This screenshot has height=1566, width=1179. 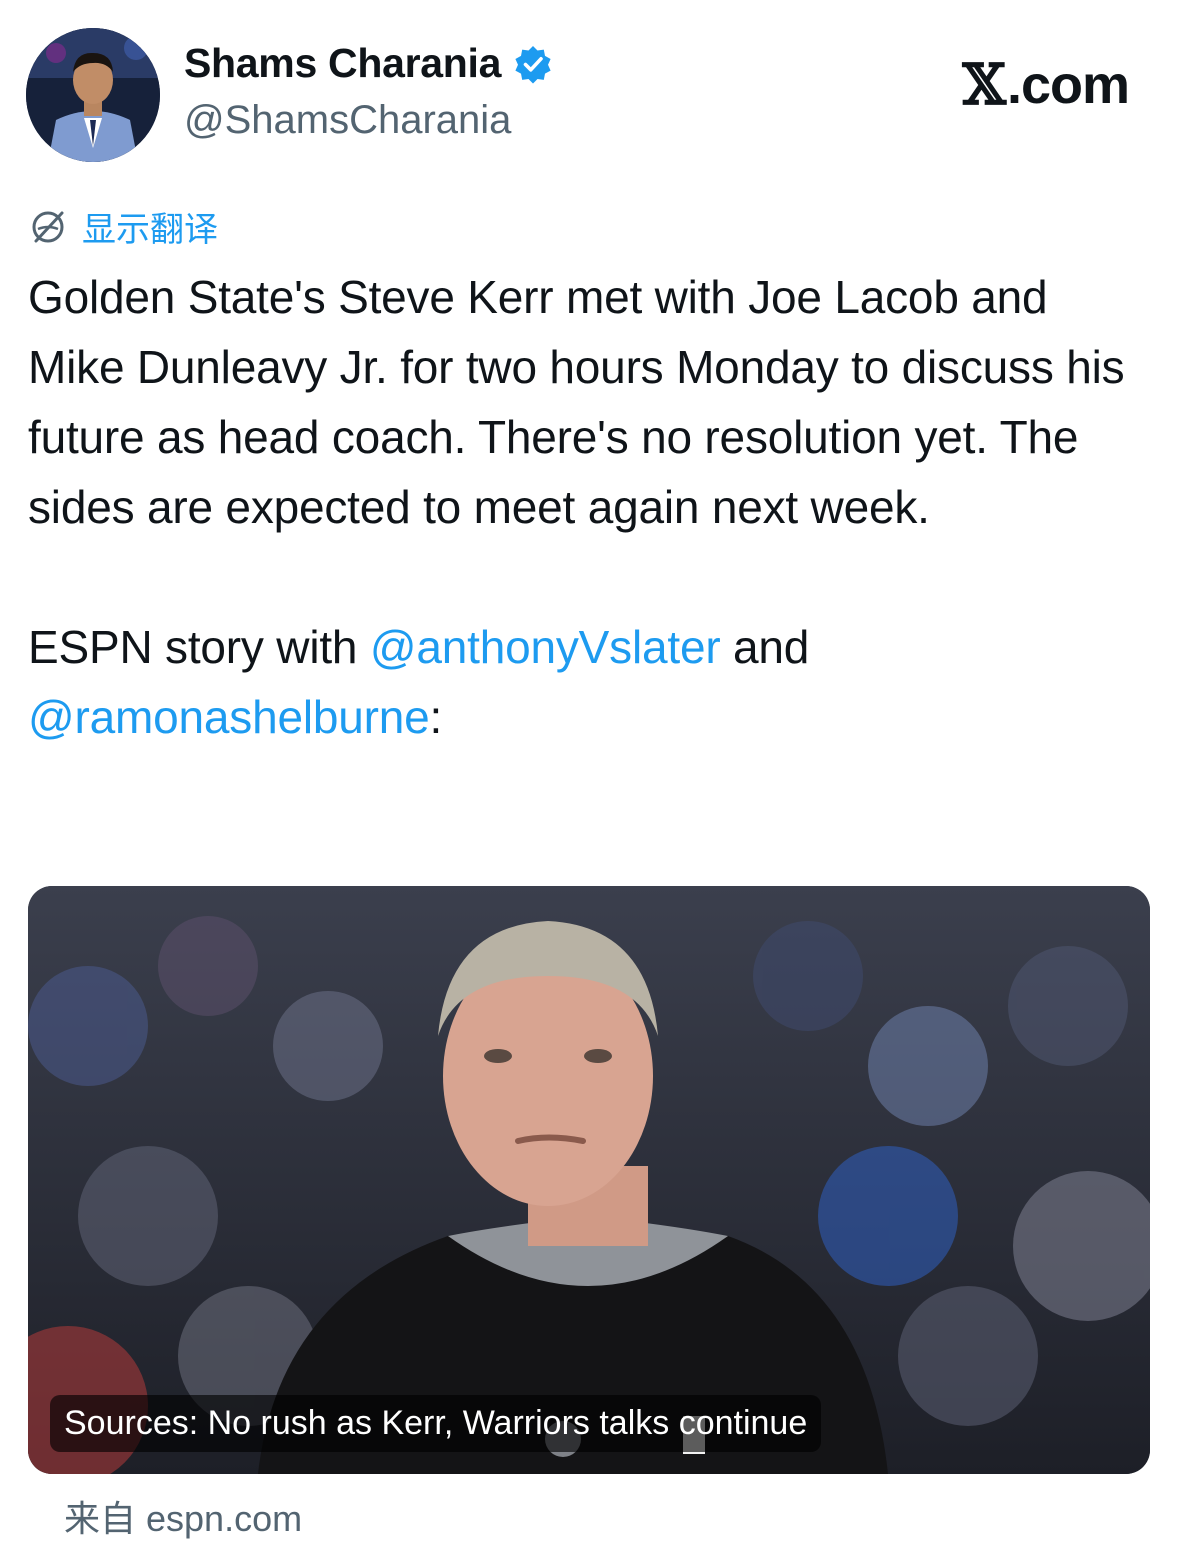 I want to click on link-source: 来自 espn.com, so click(x=183, y=1516).